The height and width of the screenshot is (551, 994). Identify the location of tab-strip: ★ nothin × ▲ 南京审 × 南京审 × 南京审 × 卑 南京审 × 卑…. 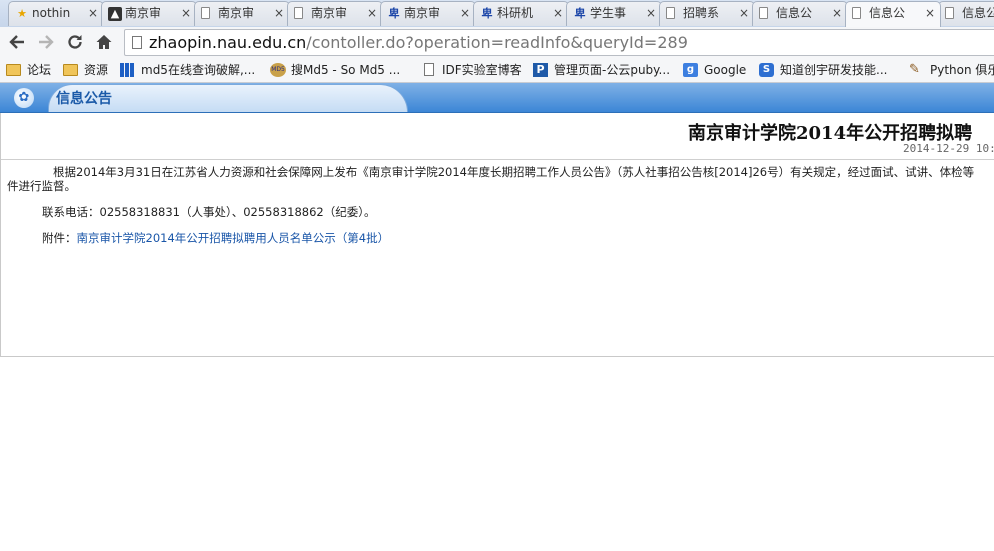
(497, 13).